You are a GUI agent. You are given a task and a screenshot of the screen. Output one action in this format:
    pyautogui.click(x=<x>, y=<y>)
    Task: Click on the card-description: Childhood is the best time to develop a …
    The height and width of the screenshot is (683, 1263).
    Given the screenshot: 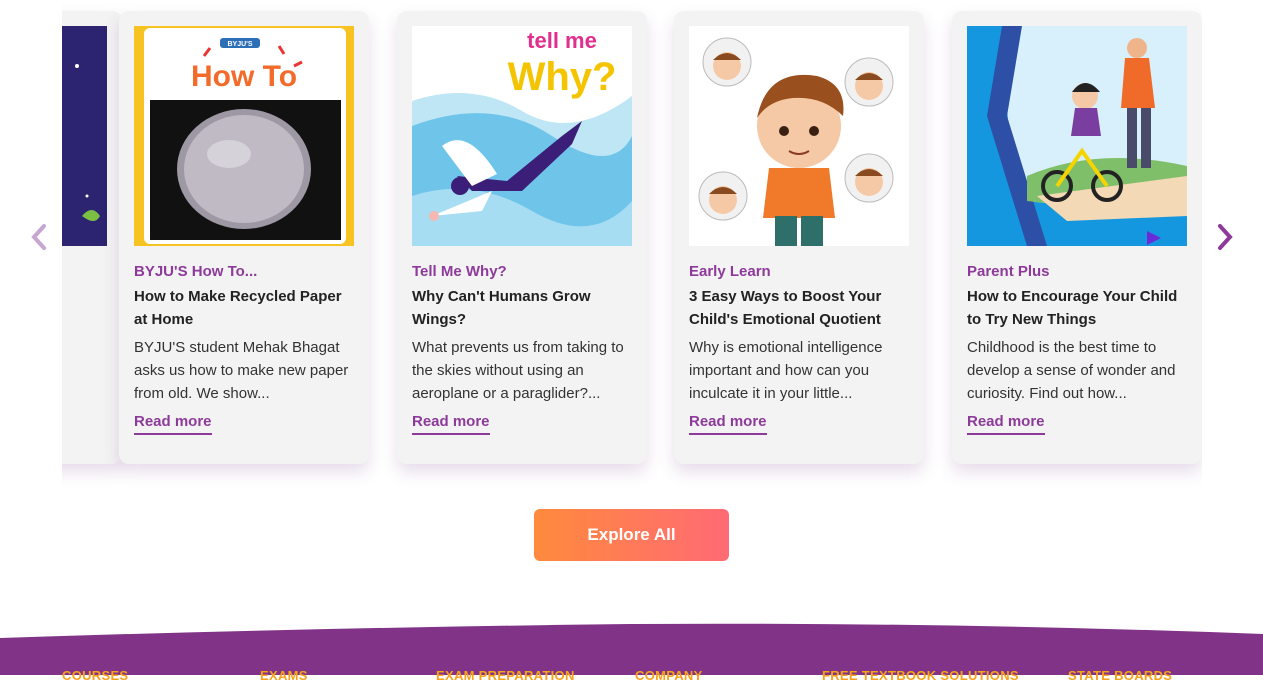 What is the action you would take?
    pyautogui.click(x=1071, y=370)
    